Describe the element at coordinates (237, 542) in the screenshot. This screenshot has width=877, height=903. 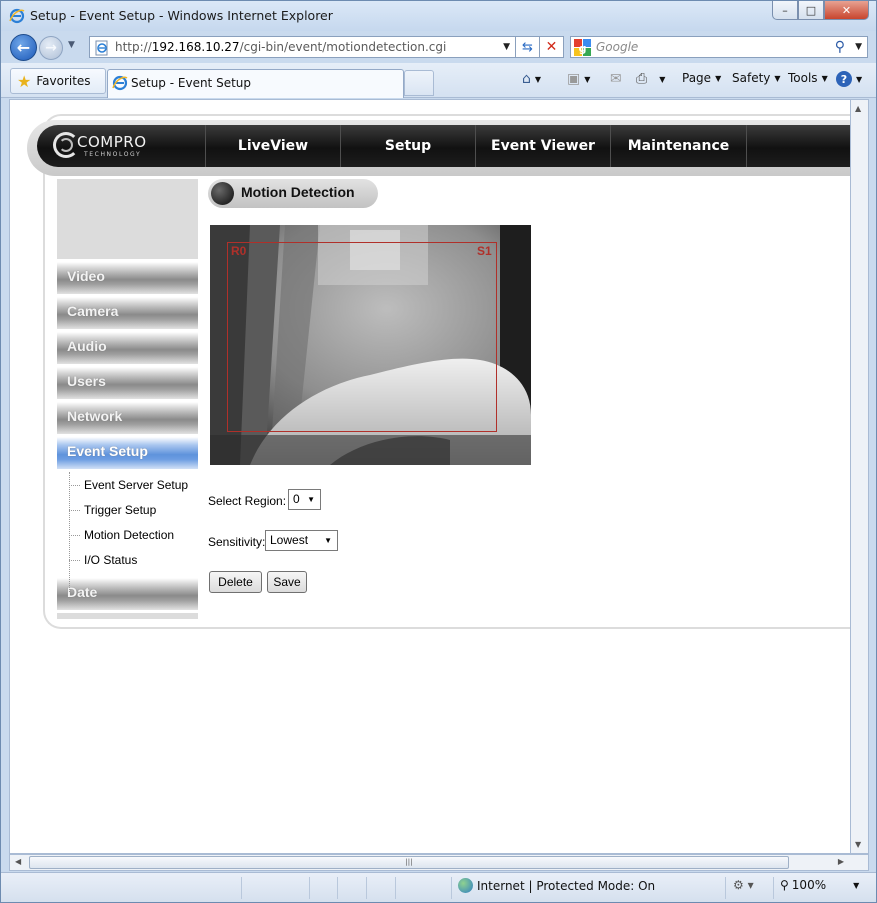
I see `sensitivity-label: Sensitivity:` at that location.